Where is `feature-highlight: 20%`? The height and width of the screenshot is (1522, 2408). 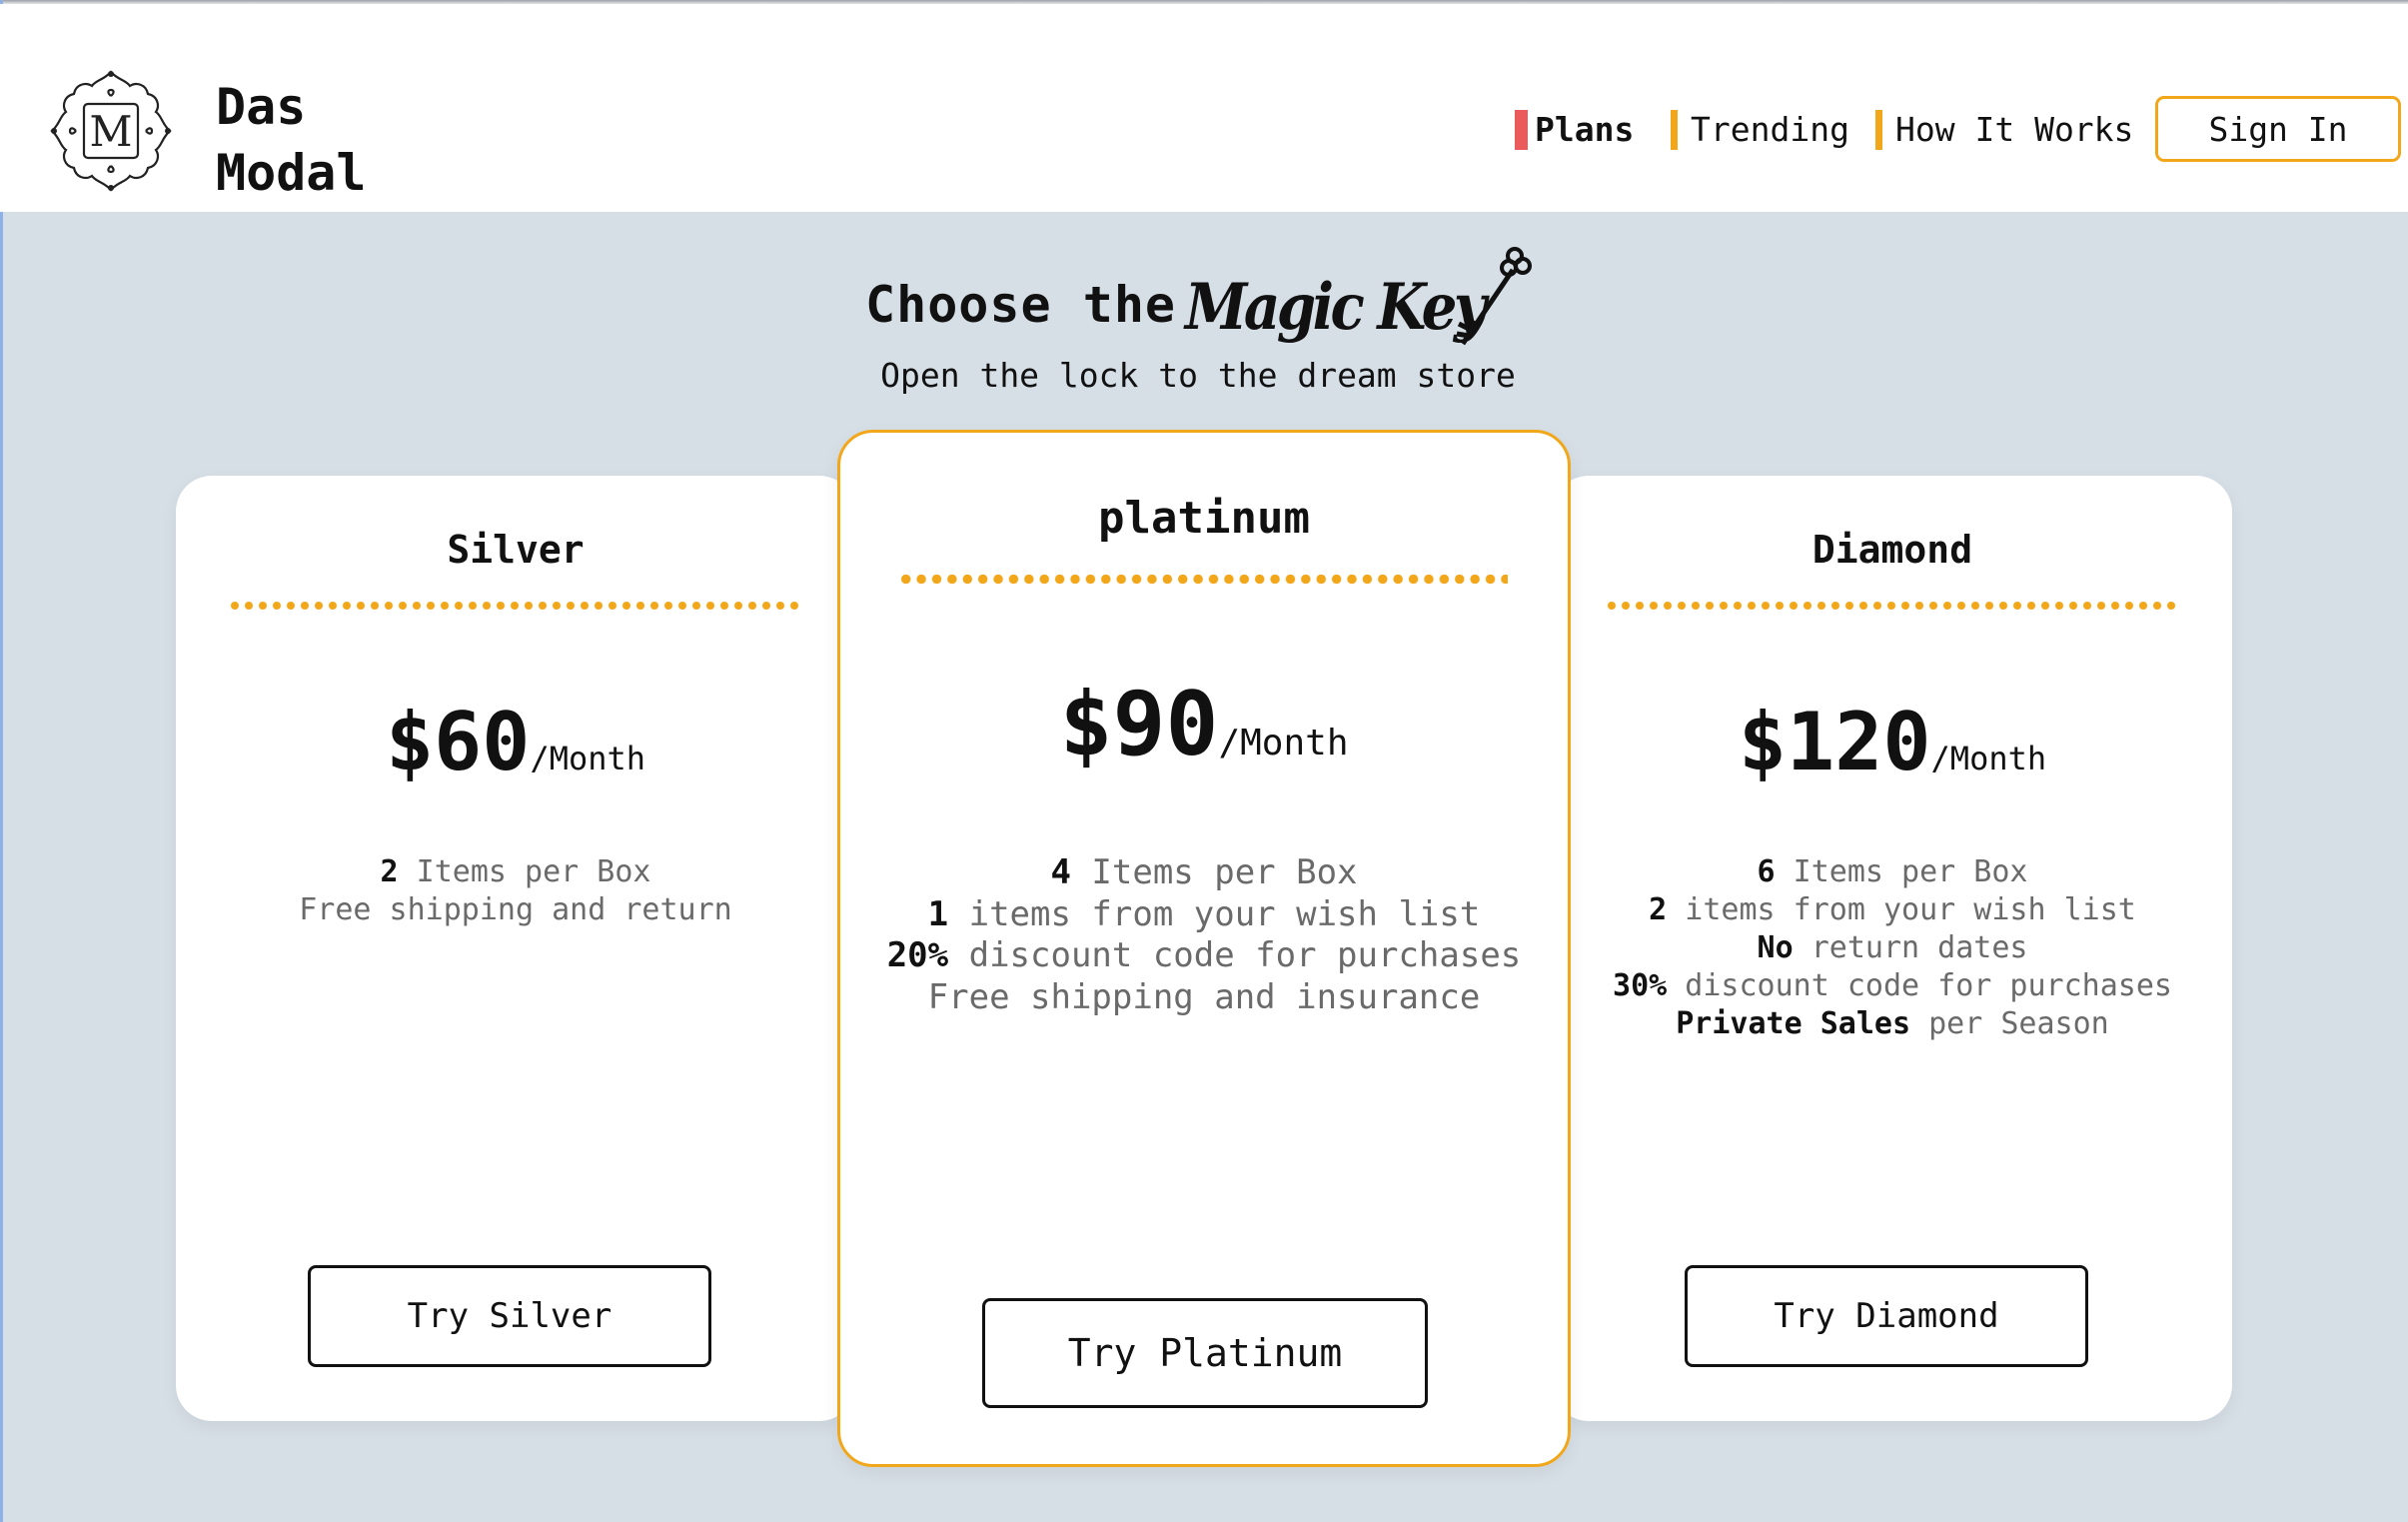
feature-highlight: 20% is located at coordinates (917, 955).